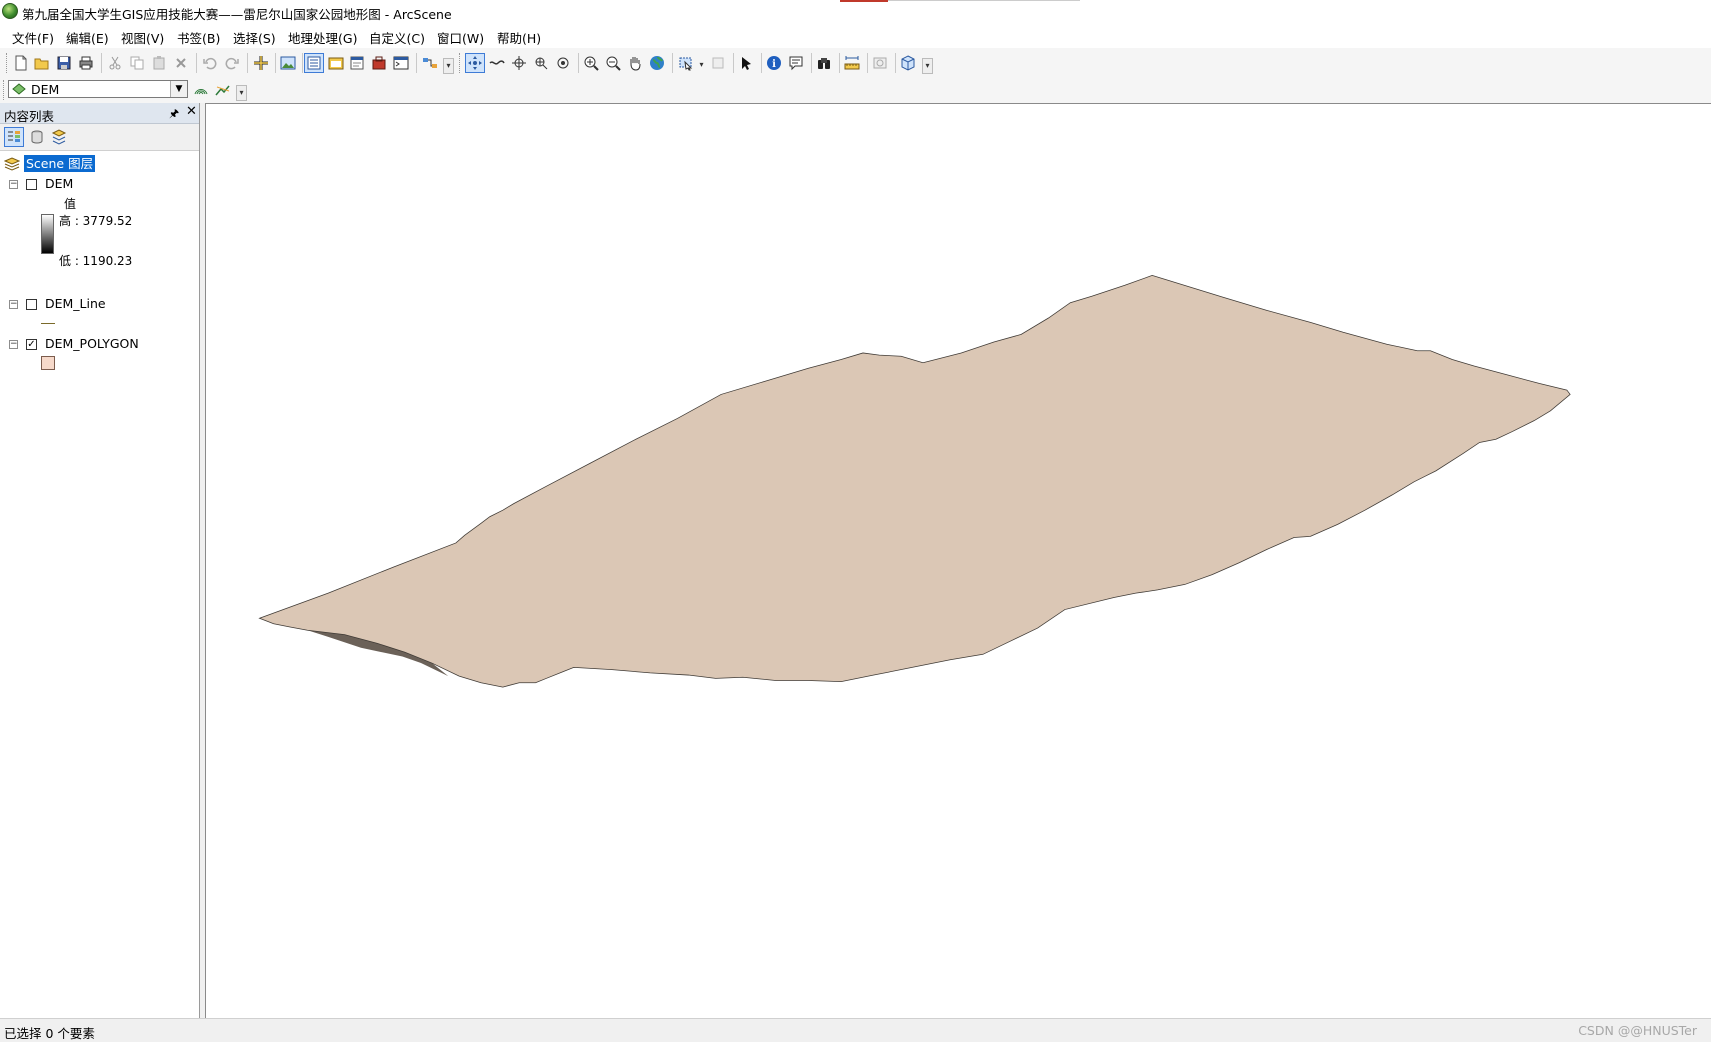 Image resolution: width=1711 pixels, height=1042 pixels. Describe the element at coordinates (142, 37) in the screenshot. I see `menu-view: 视图(V)` at that location.